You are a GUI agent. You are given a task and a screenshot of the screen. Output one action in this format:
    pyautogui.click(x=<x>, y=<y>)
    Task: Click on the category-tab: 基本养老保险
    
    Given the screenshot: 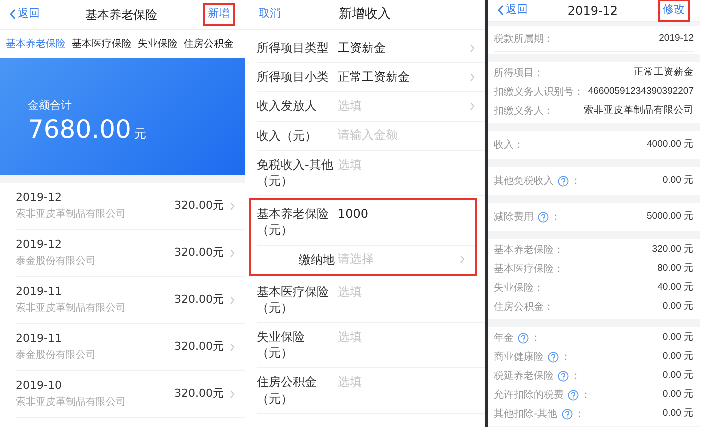 What is the action you would take?
    pyautogui.click(x=36, y=44)
    